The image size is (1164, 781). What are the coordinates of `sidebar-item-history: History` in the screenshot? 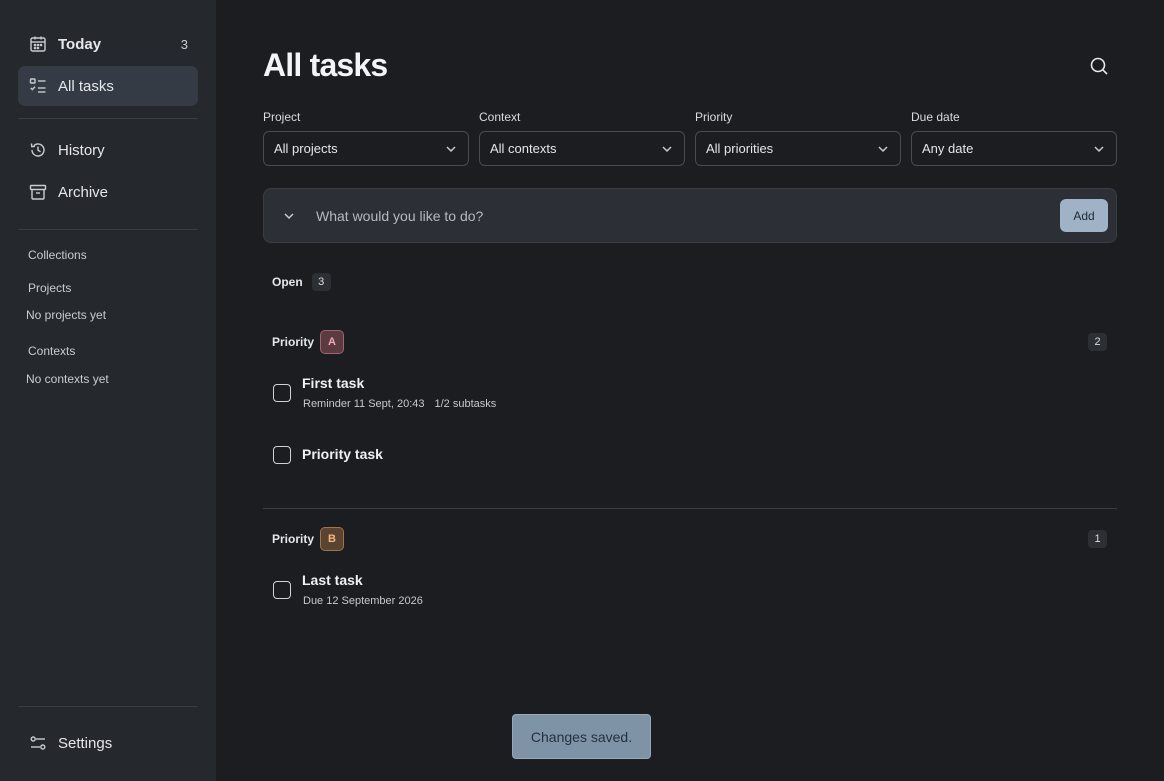 It's located at (108, 150).